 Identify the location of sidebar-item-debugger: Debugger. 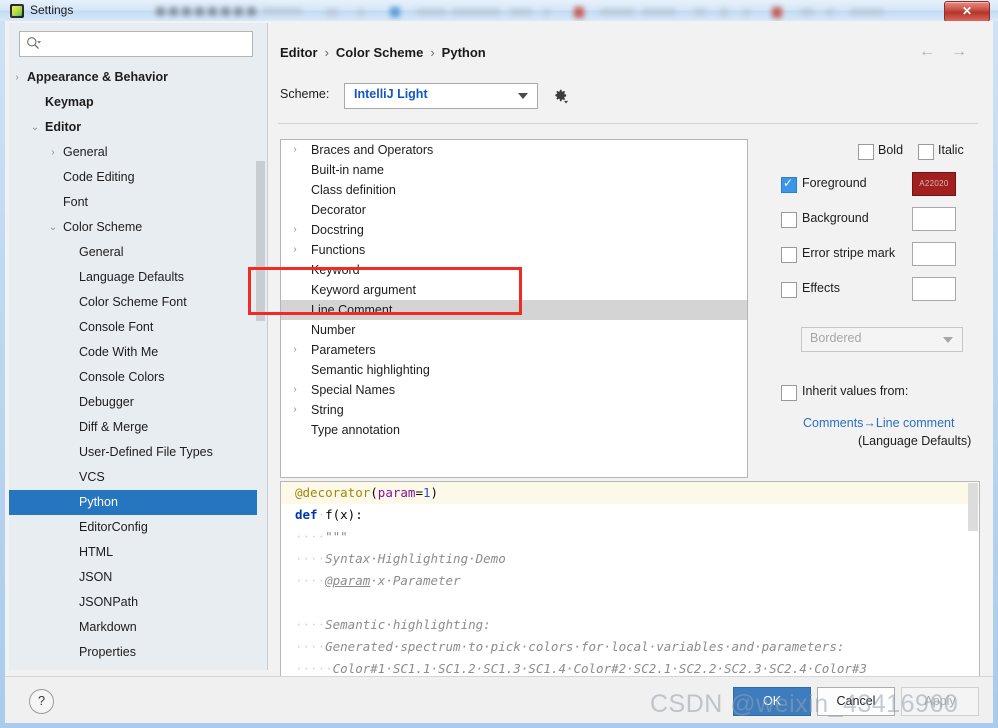
(137, 402).